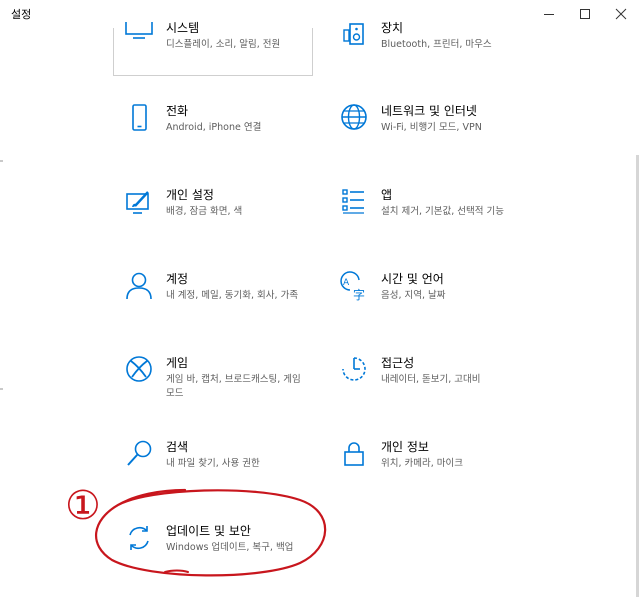 This screenshot has width=640, height=597. Describe the element at coordinates (637, 376) in the screenshot. I see `scrollbar` at that location.